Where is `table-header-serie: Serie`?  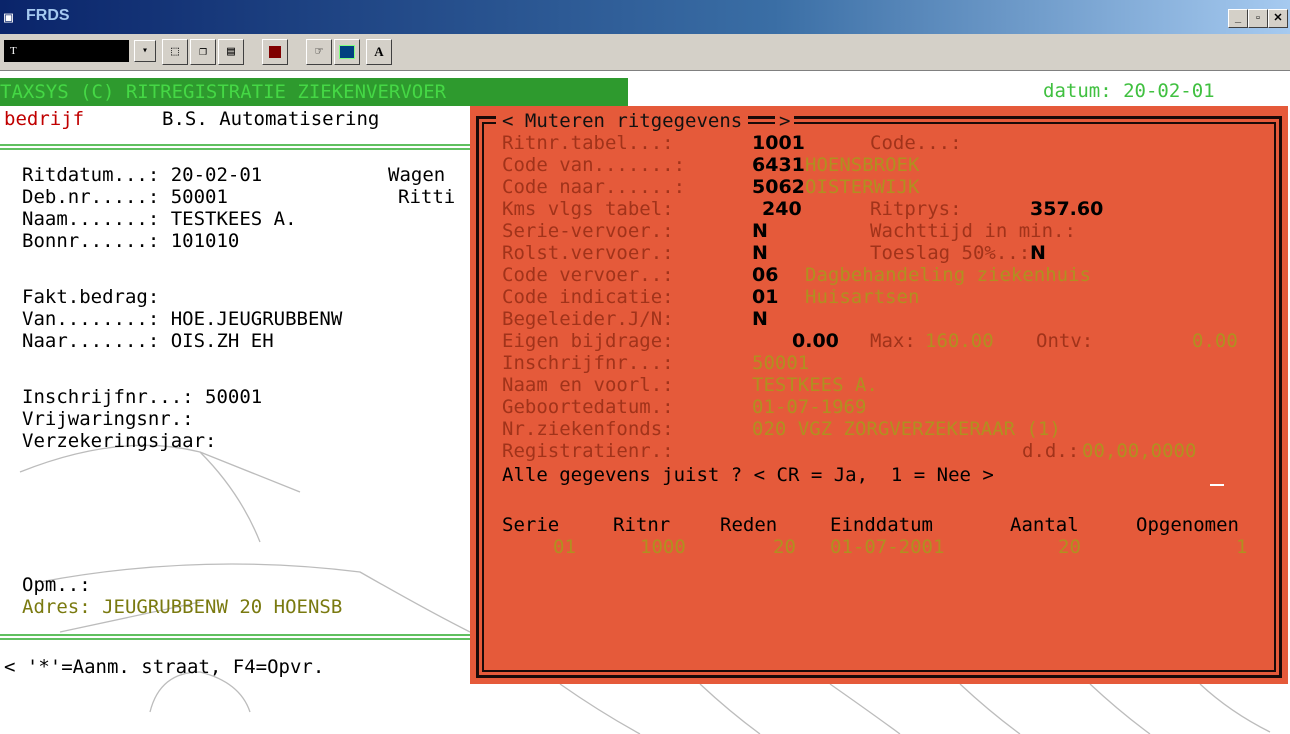 table-header-serie: Serie is located at coordinates (531, 525).